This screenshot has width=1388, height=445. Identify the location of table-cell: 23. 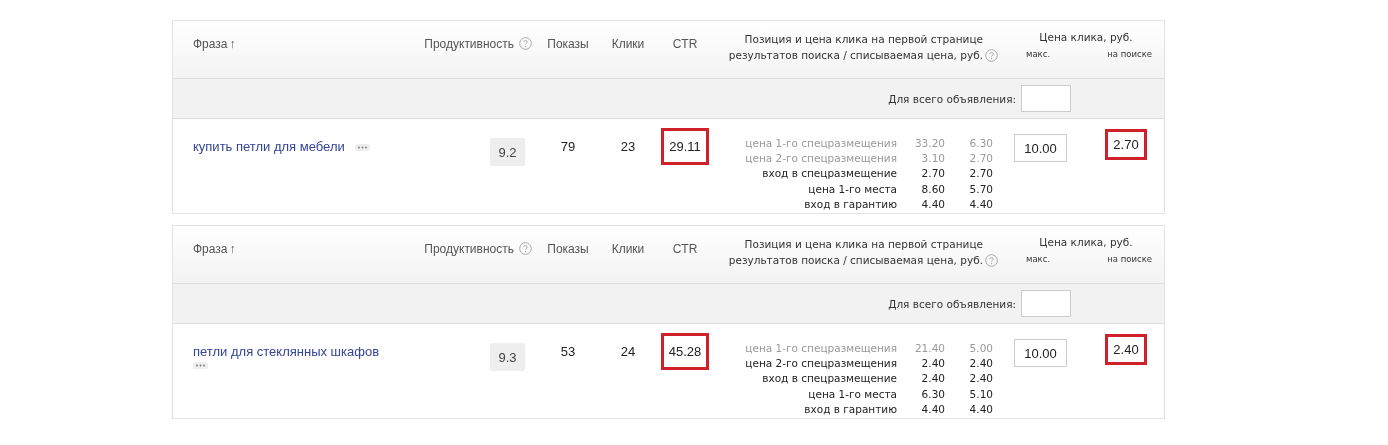
(628, 146).